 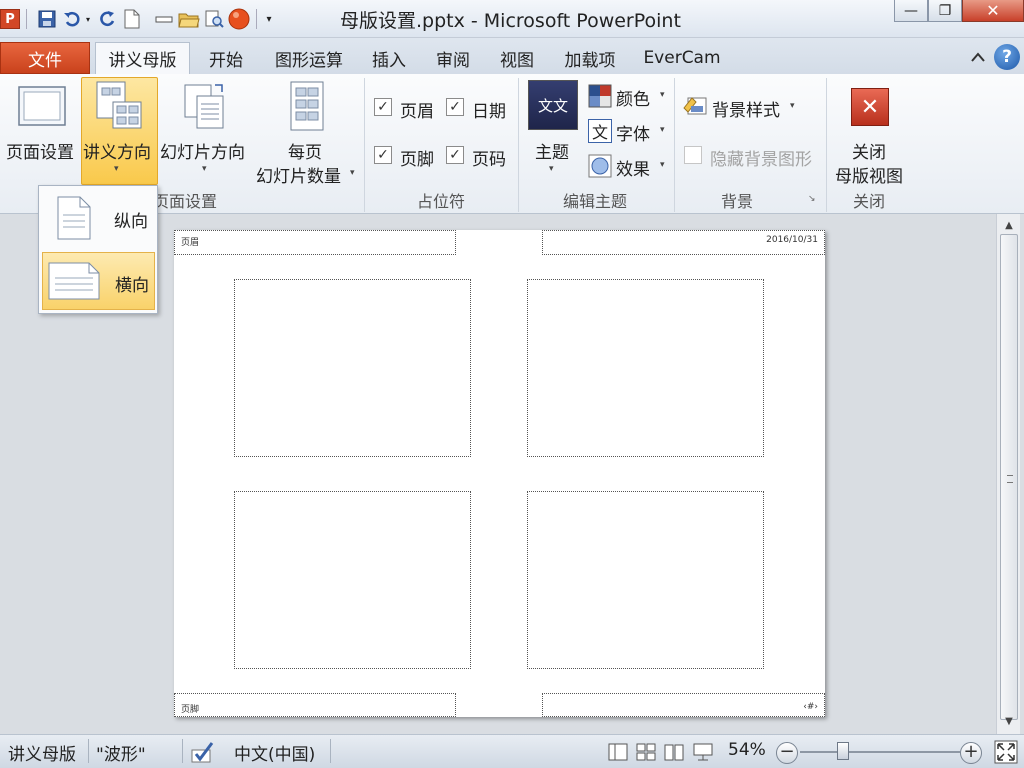 I want to click on tab-evercam: EverCam, so click(x=682, y=58).